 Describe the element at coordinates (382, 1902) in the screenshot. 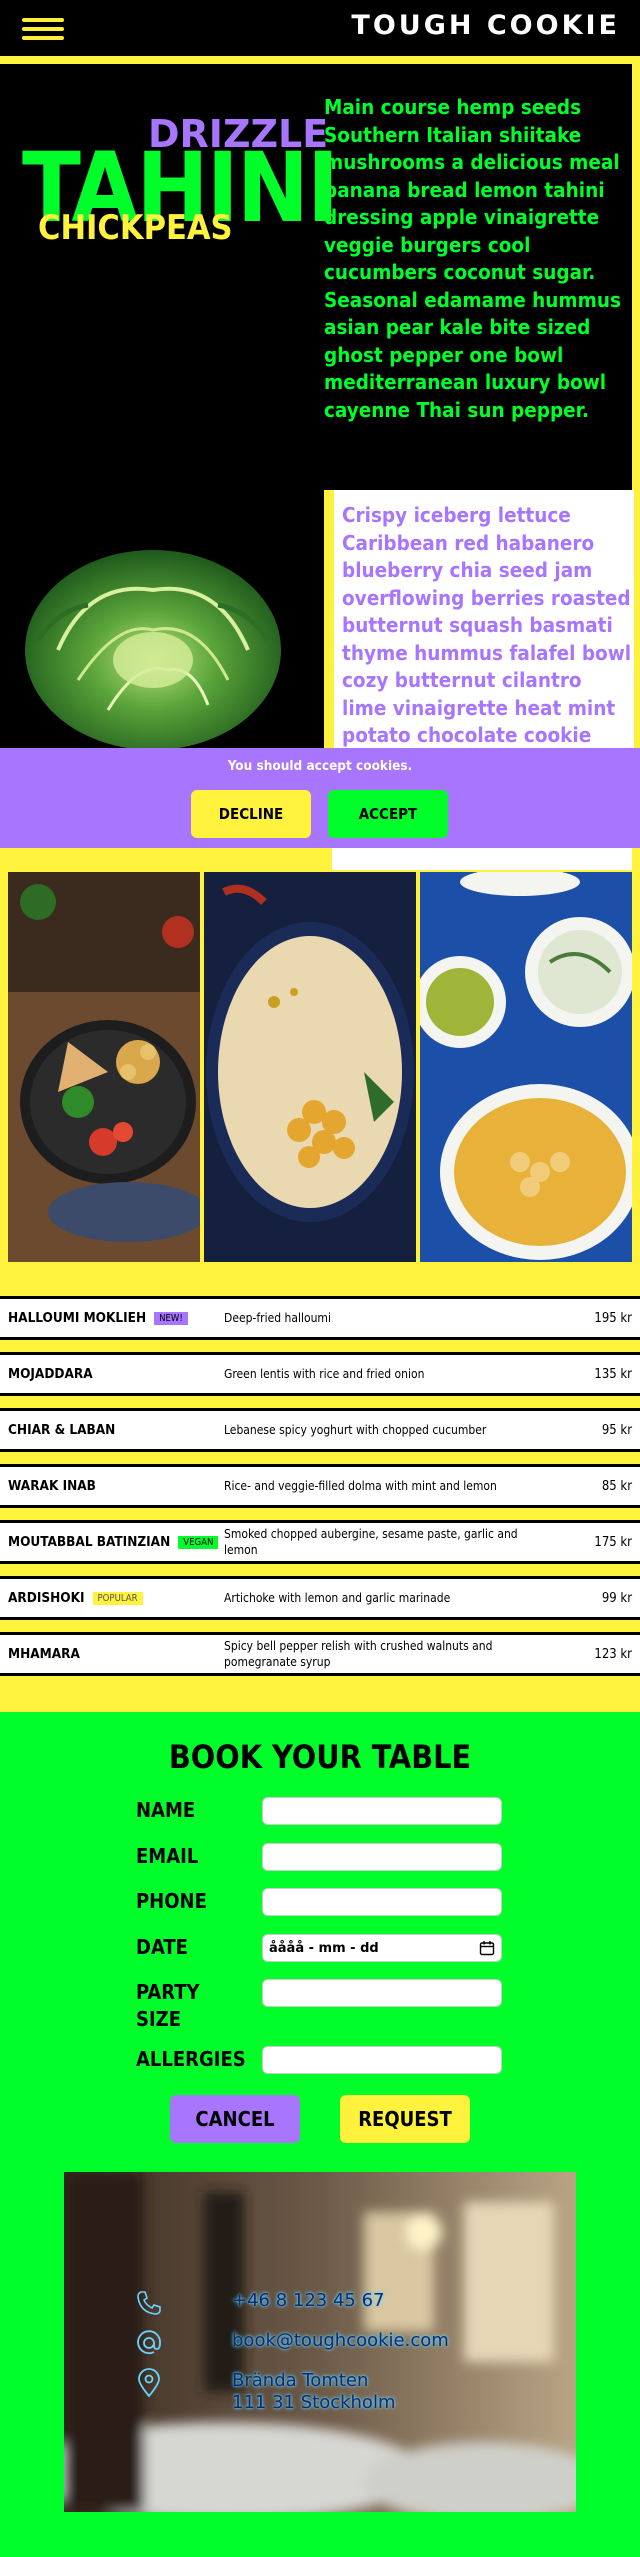

I see `phone-field` at that location.